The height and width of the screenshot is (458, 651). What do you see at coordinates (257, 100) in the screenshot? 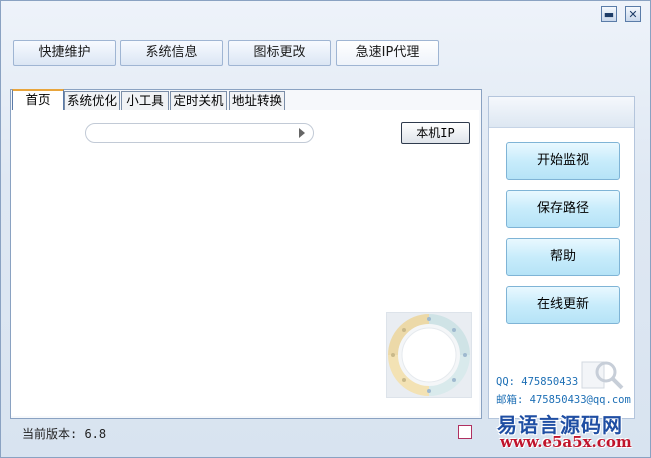
I see `tab-address-convert: 地址转换` at bounding box center [257, 100].